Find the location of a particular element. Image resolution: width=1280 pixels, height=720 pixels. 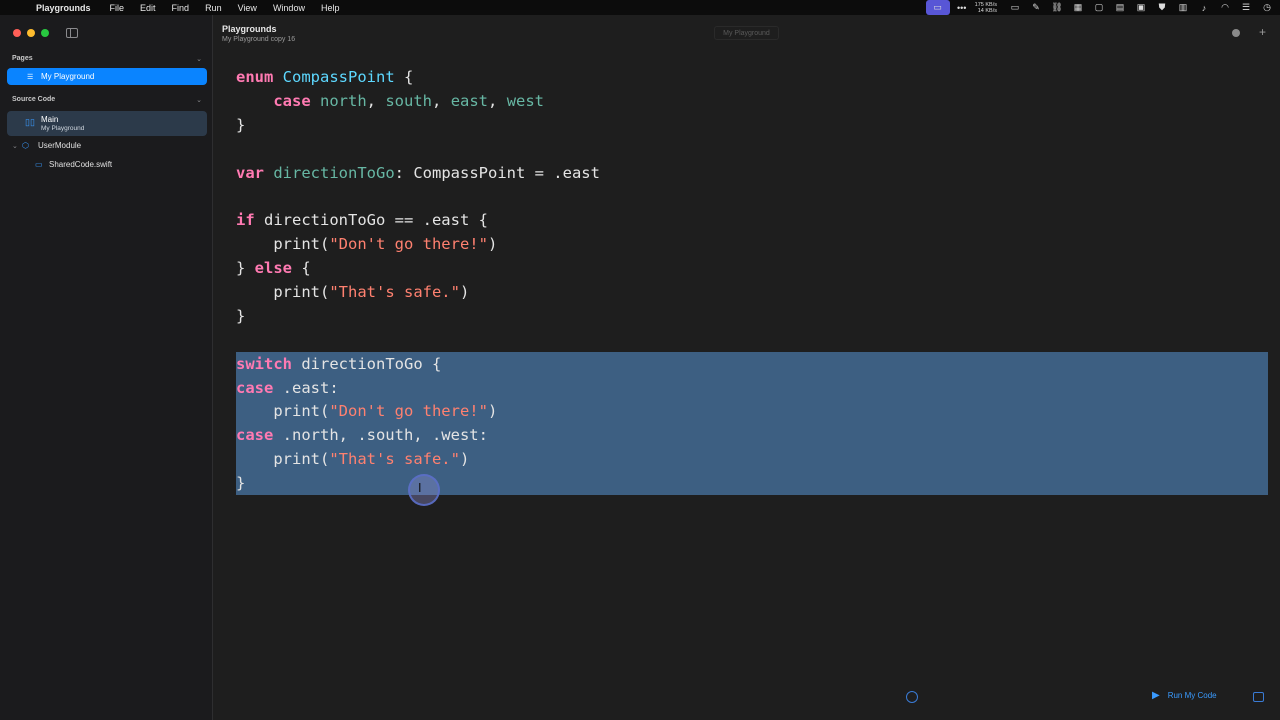

run-my-code-button: ▶ Run My Code is located at coordinates (1184, 695).